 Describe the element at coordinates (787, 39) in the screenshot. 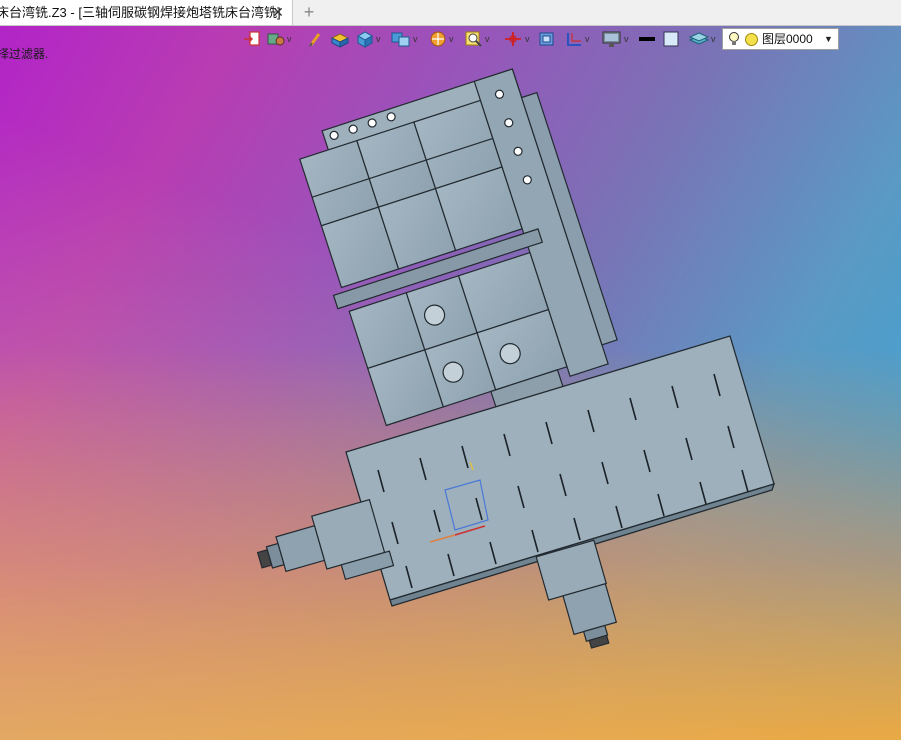

I see `layer-name: 图层0000` at that location.